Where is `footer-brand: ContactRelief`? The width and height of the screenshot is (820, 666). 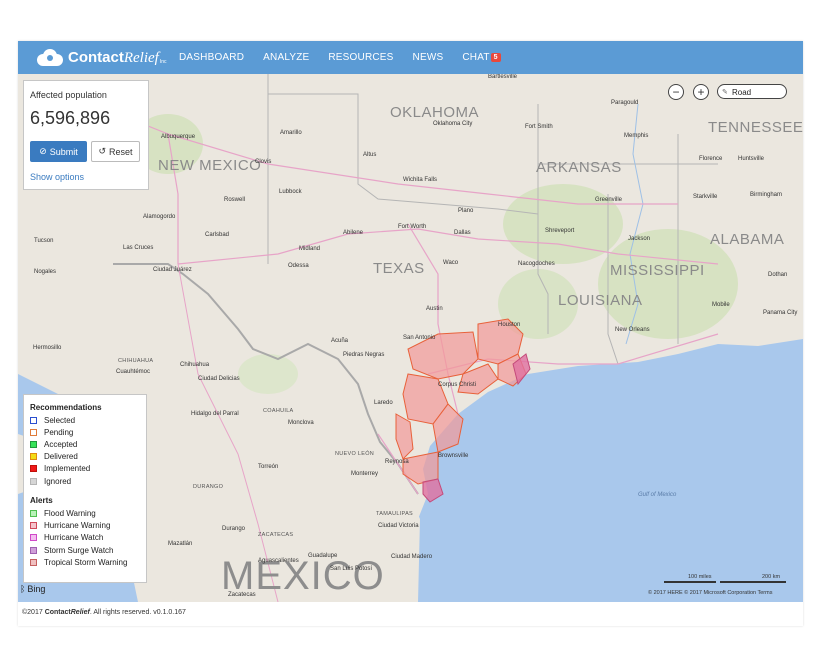 footer-brand: ContactRelief is located at coordinates (67, 612).